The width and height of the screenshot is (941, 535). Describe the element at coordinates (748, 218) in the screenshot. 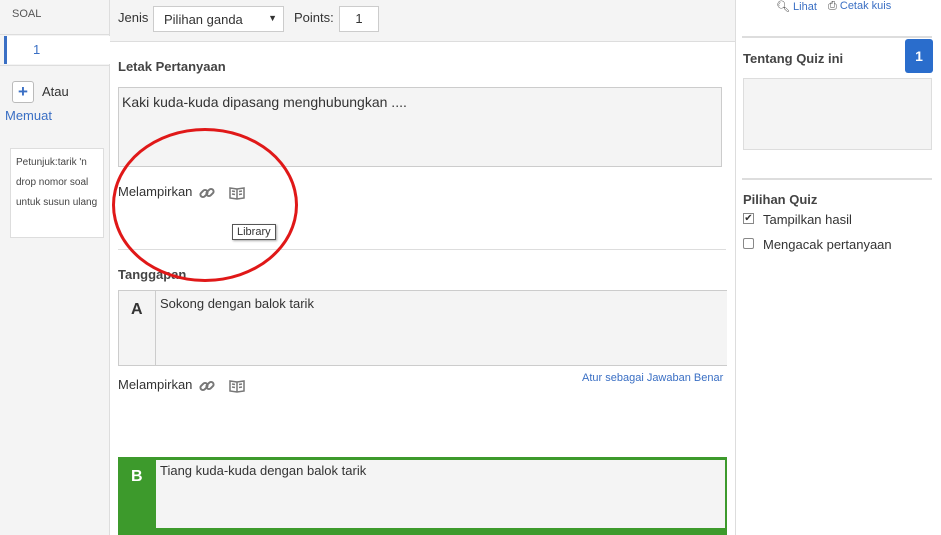

I see `show-results-checkbox: ✔` at that location.